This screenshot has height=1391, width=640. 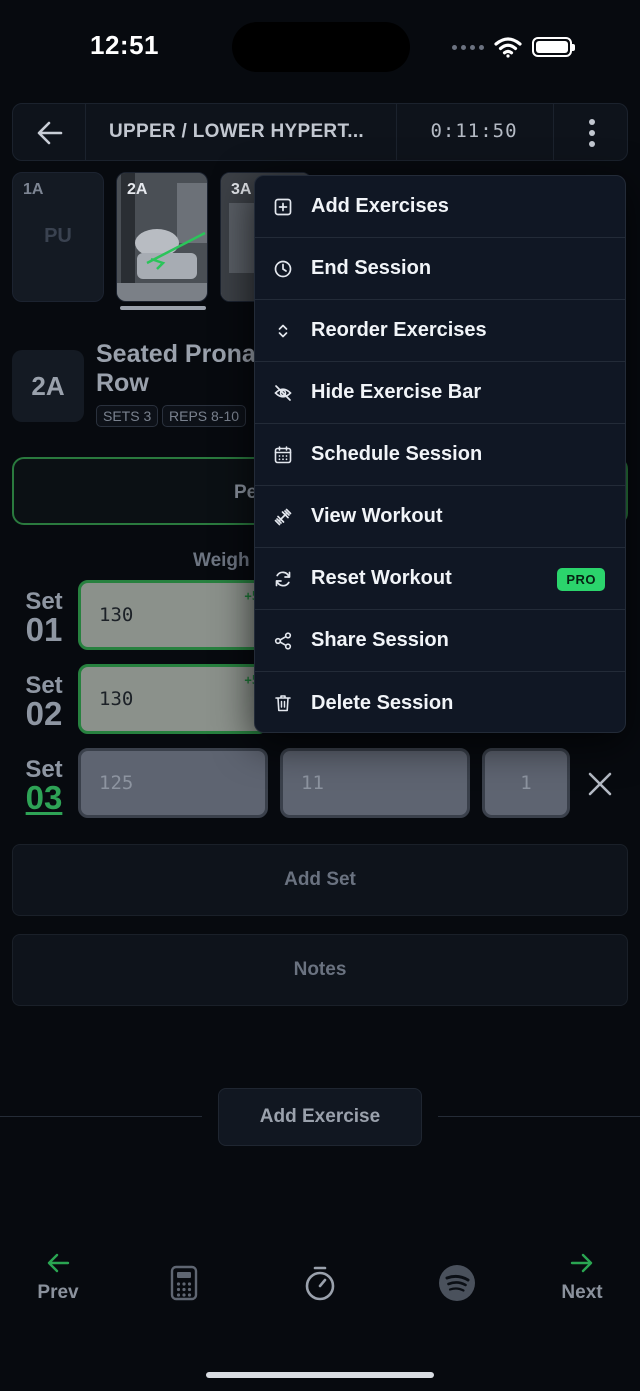 What do you see at coordinates (176, 354) in the screenshot?
I see `exercise-name-line: Seated Prona` at bounding box center [176, 354].